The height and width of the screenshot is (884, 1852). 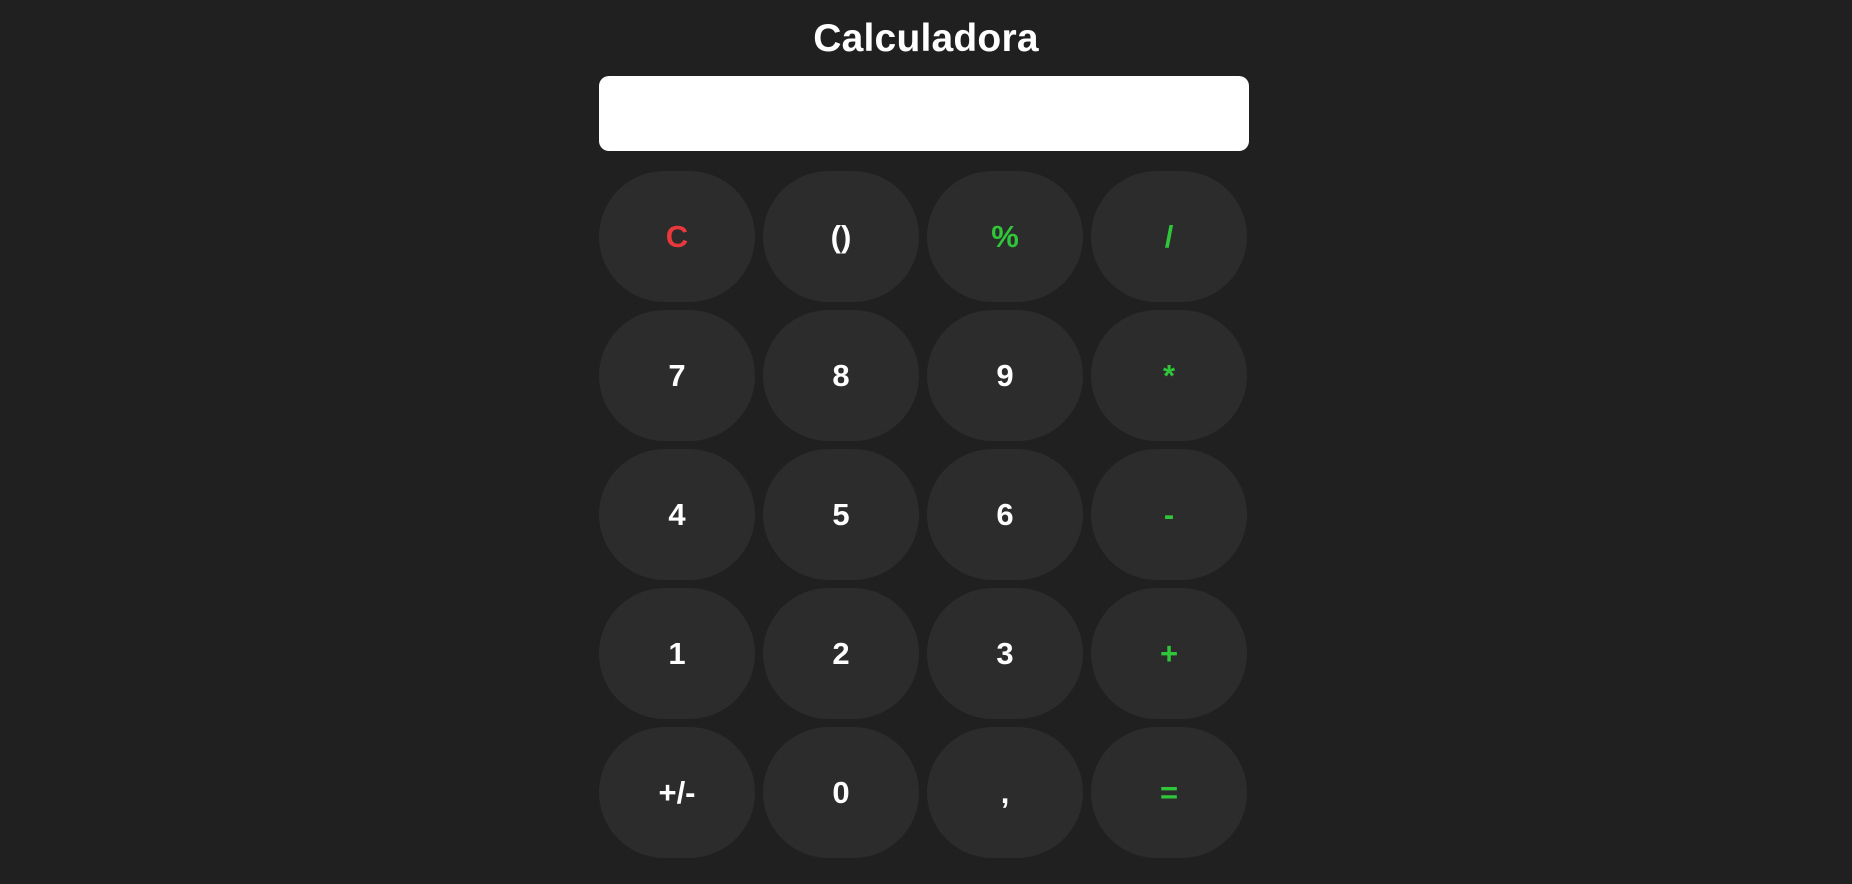 What do you see at coordinates (1169, 792) in the screenshot?
I see `equals-button: =` at bounding box center [1169, 792].